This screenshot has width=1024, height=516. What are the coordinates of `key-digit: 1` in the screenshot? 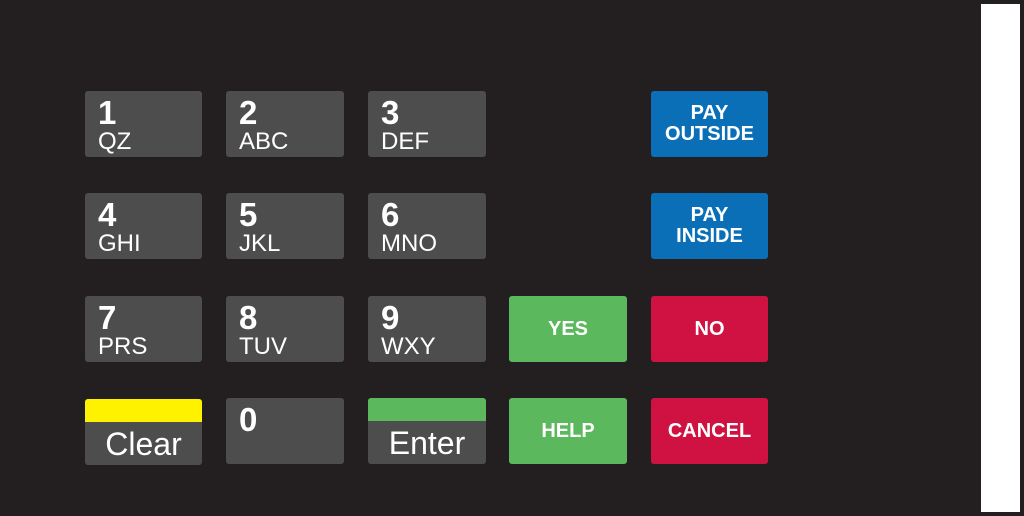 It's located at (107, 112).